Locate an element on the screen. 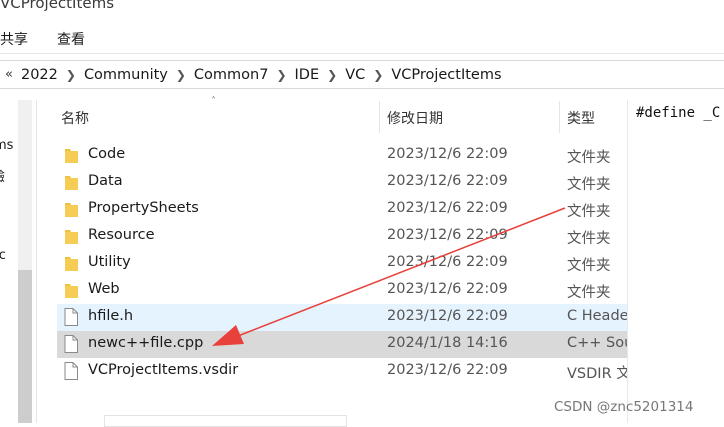 The width and height of the screenshot is (724, 427). preview-pane-text: #define _C is located at coordinates (678, 113).